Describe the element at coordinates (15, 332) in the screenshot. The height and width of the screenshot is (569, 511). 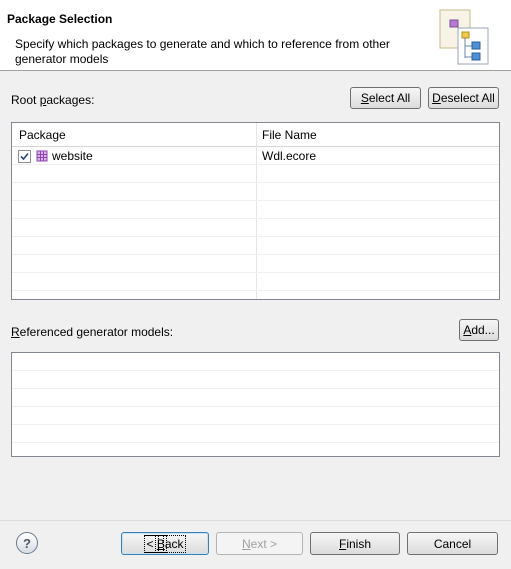
I see `referenced-mnemonic: R` at that location.